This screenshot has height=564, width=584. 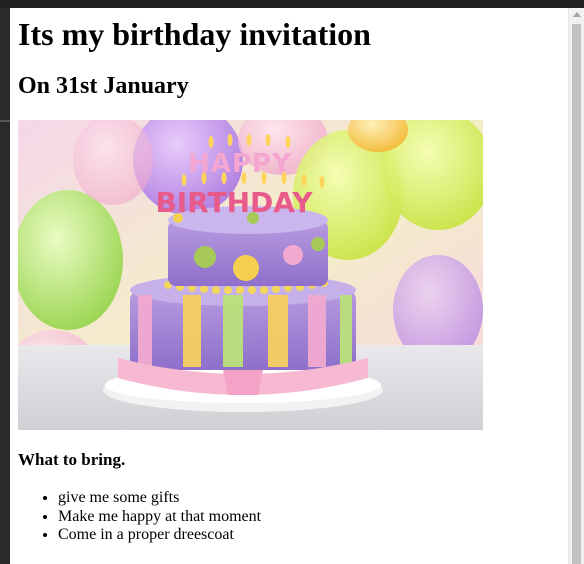 I want to click on vertical-scrollbar, so click(x=576, y=286).